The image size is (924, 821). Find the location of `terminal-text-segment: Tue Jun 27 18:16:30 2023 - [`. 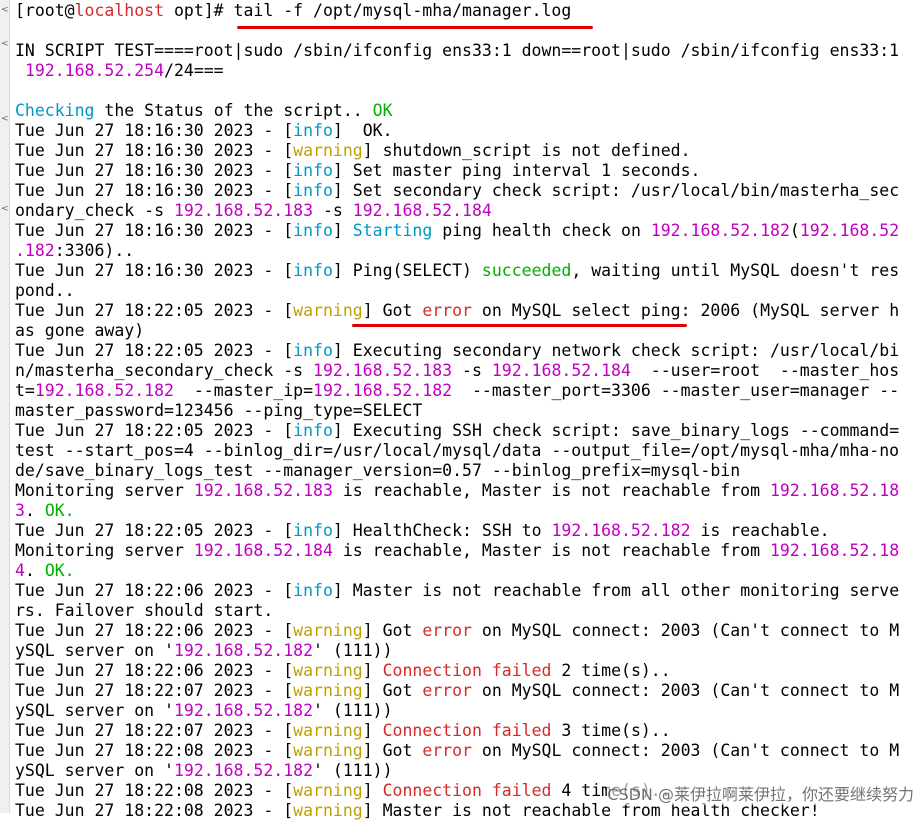

terminal-text-segment: Tue Jun 27 18:16:30 2023 - [ is located at coordinates (154, 170).